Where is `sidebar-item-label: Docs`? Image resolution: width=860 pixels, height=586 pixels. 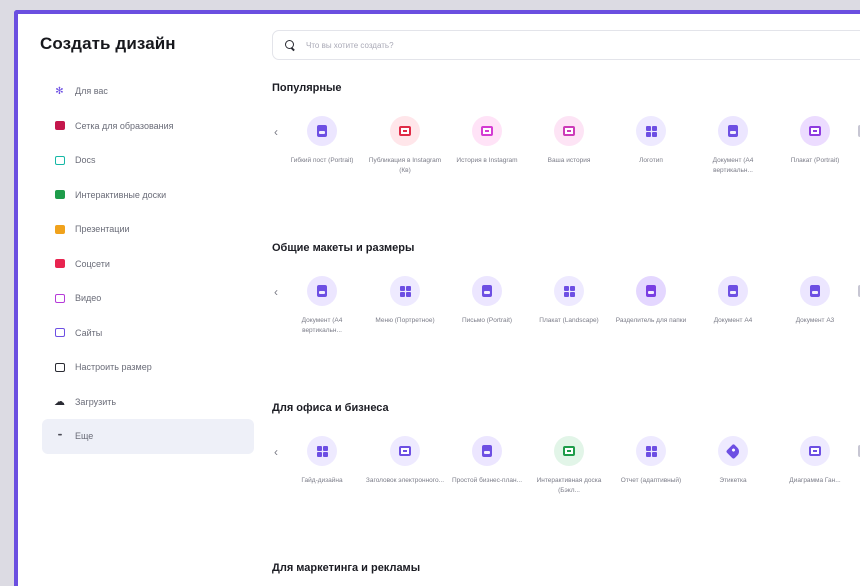 sidebar-item-label: Docs is located at coordinates (85, 160).